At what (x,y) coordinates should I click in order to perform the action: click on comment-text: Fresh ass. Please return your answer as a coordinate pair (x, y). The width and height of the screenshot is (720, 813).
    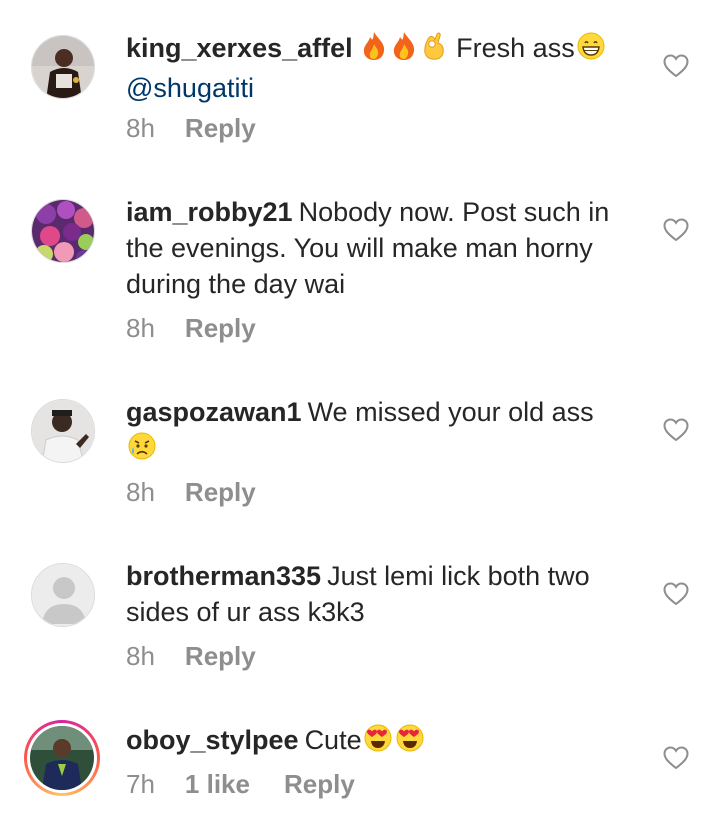
    Looking at the image, I should click on (515, 48).